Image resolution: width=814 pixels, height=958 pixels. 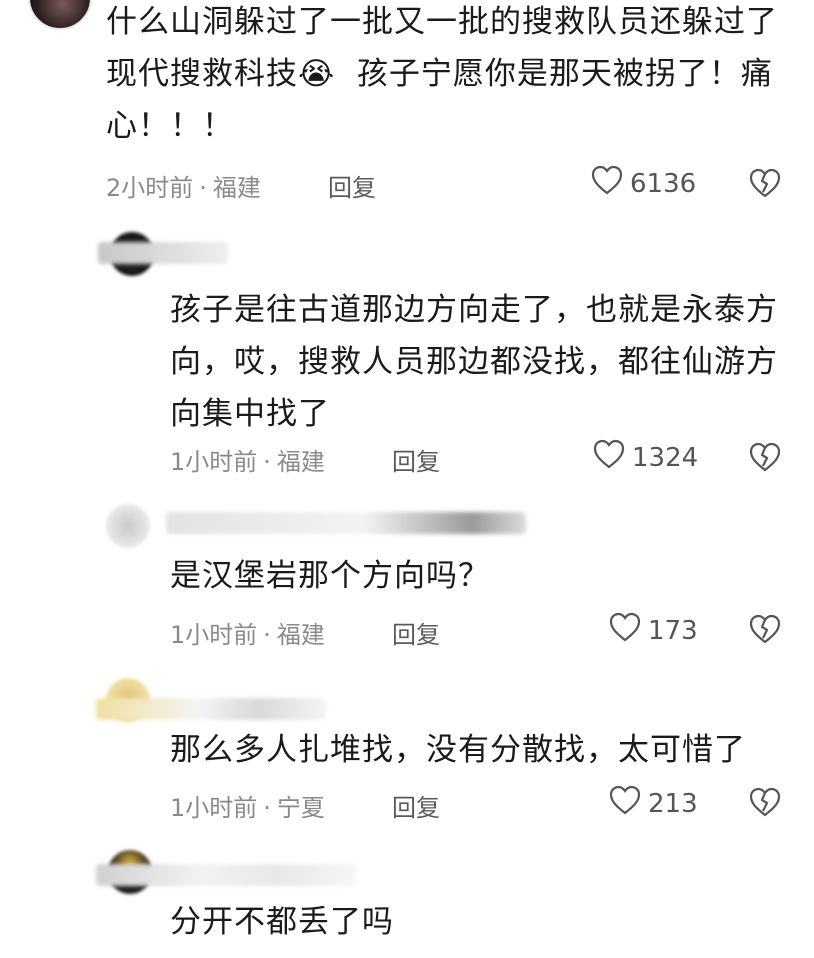 I want to click on like-button: 173, so click(x=653, y=630).